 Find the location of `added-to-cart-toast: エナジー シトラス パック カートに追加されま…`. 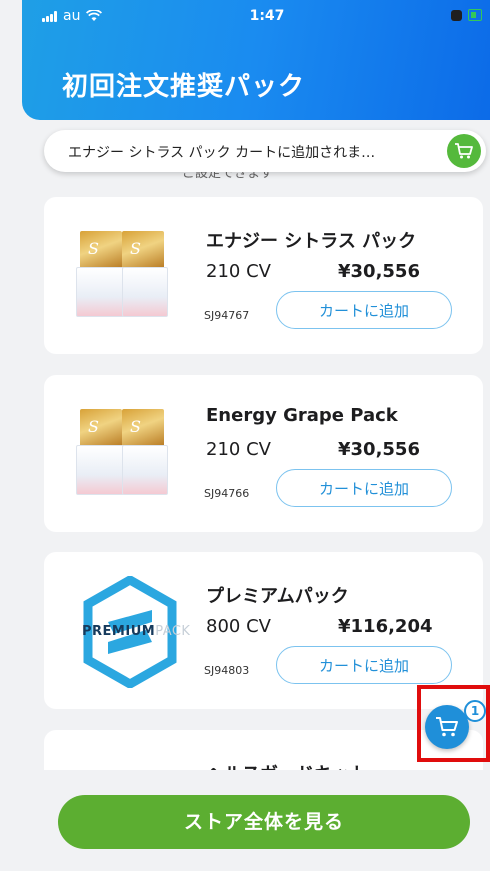

added-to-cart-toast: エナジー シトラス パック カートに追加されま… is located at coordinates (265, 151).